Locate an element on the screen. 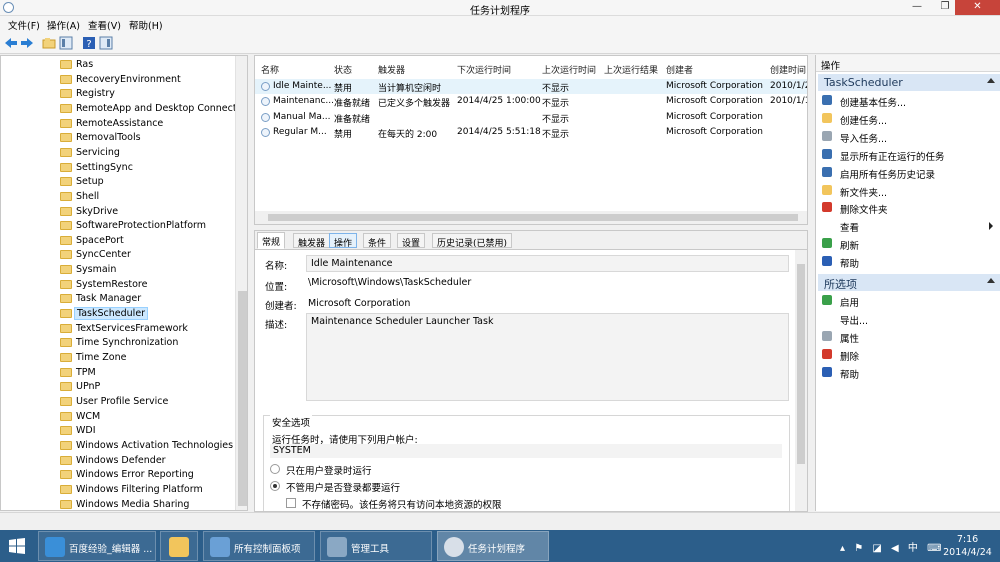 Image resolution: width=1000 pixels, height=562 pixels. selected-action-properties: 属性 is located at coordinates (909, 337).